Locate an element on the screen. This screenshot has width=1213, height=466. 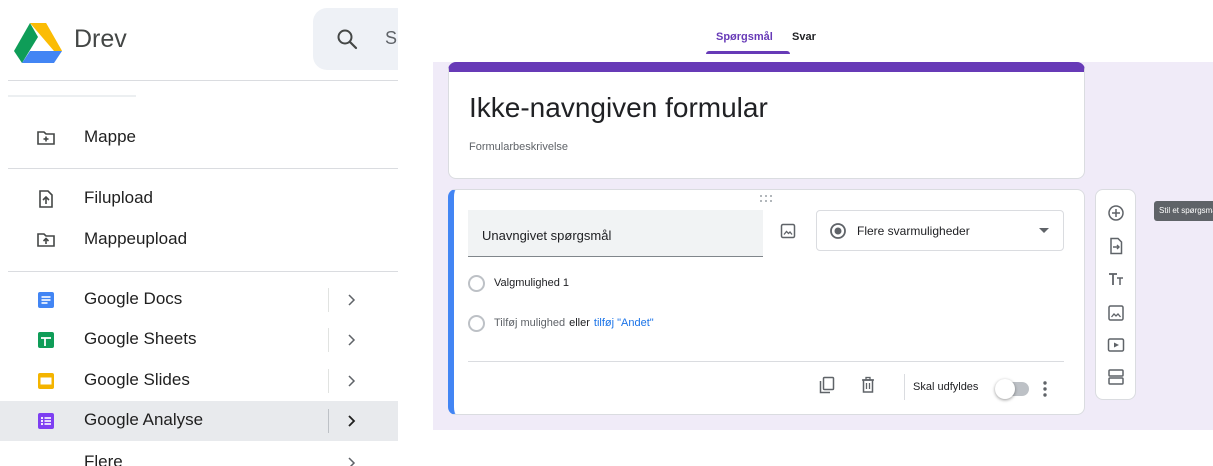
add-section-icon is located at coordinates (1116, 377).